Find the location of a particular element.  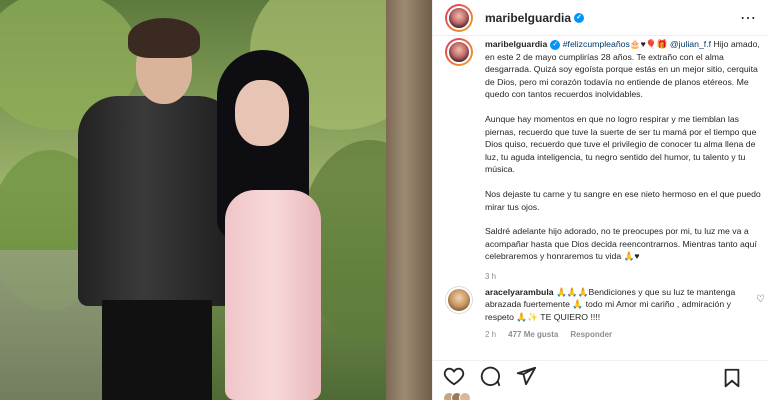

bookmark-icon is located at coordinates (732, 378).